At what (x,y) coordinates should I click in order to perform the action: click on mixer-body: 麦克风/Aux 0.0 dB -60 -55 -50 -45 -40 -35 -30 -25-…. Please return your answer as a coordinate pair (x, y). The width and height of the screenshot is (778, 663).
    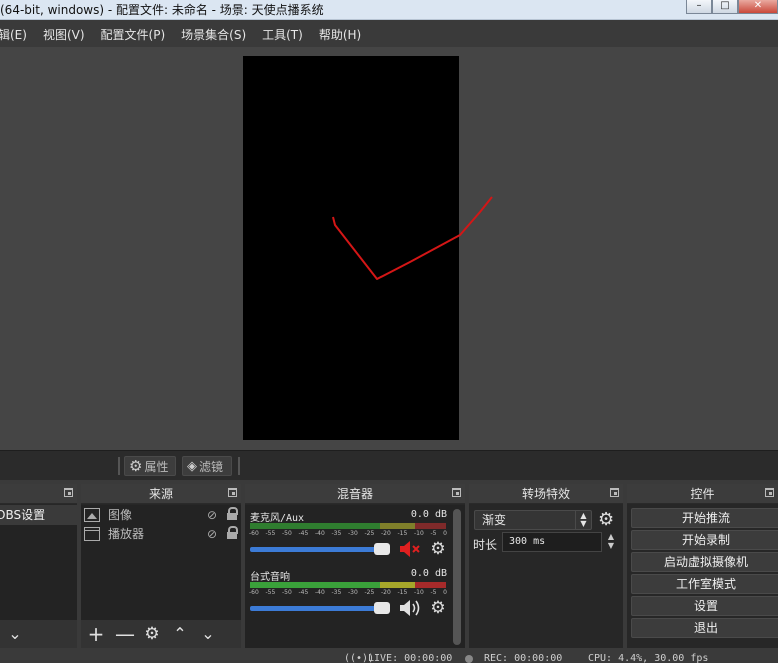
    Looking at the image, I should click on (355, 576).